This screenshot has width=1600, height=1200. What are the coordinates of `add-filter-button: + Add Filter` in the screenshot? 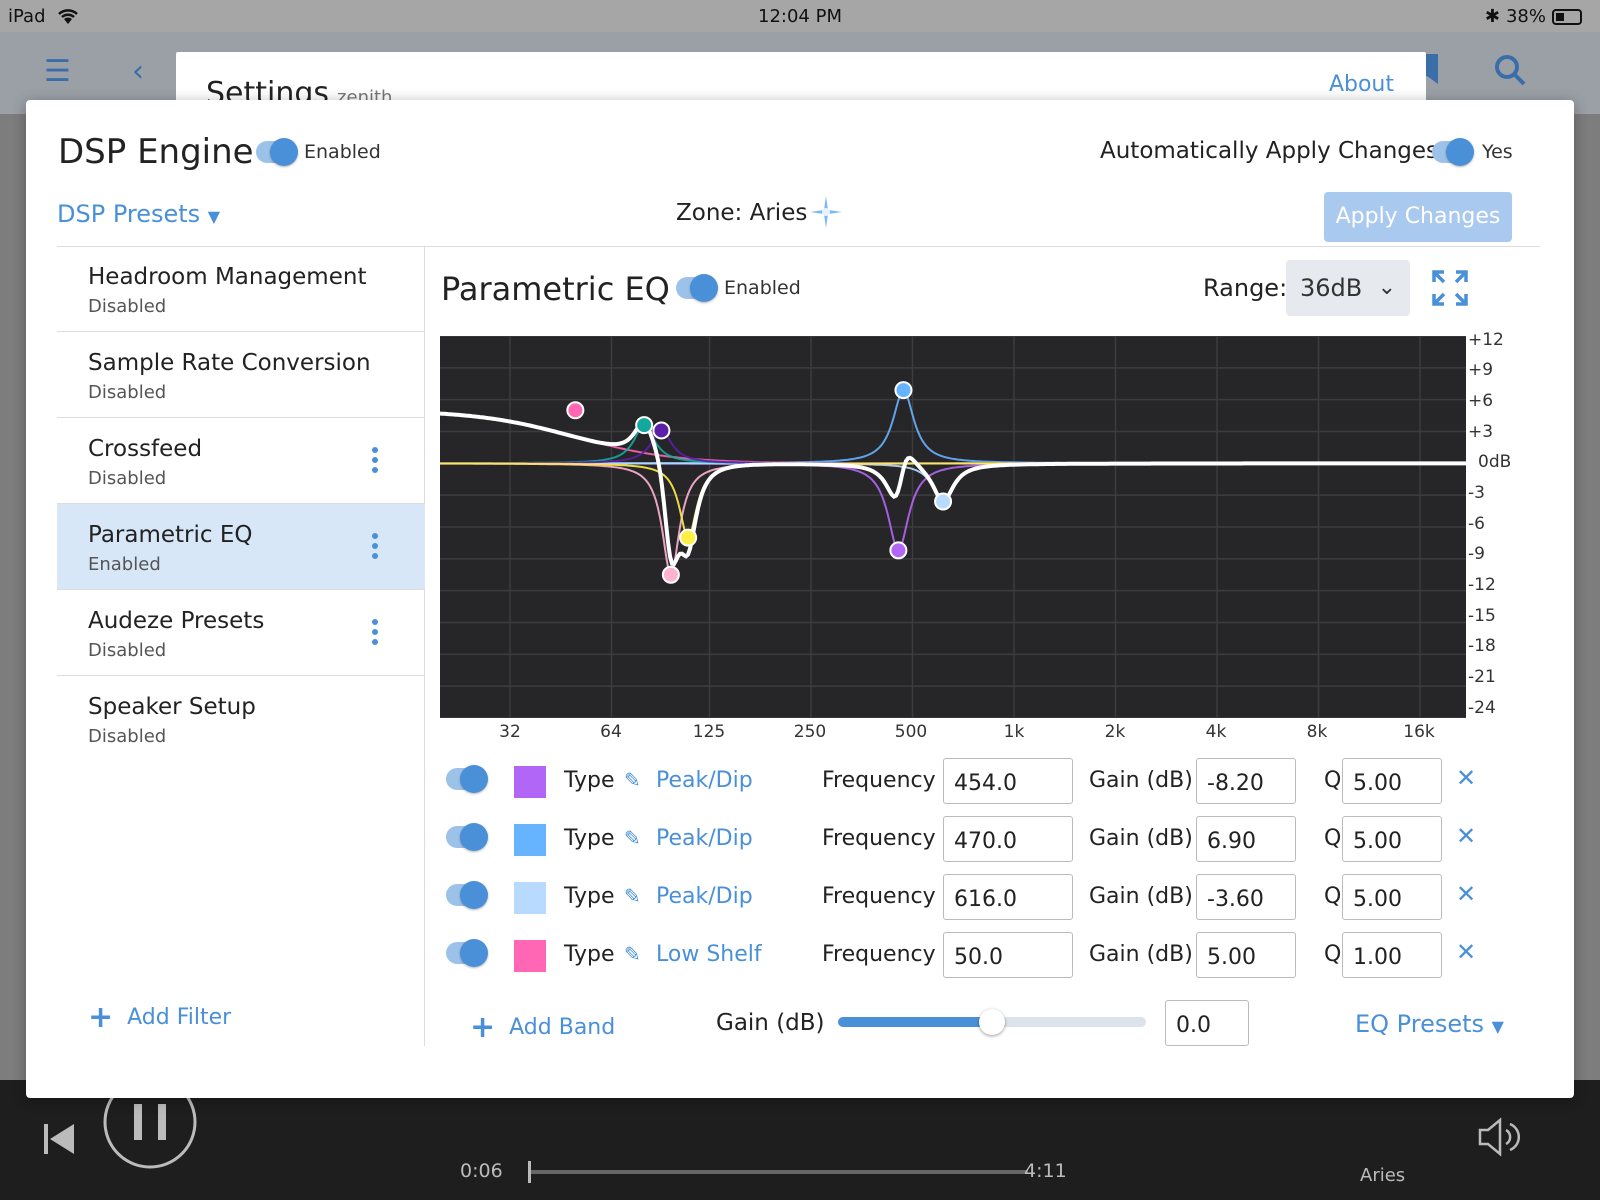 It's located at (159, 1017).